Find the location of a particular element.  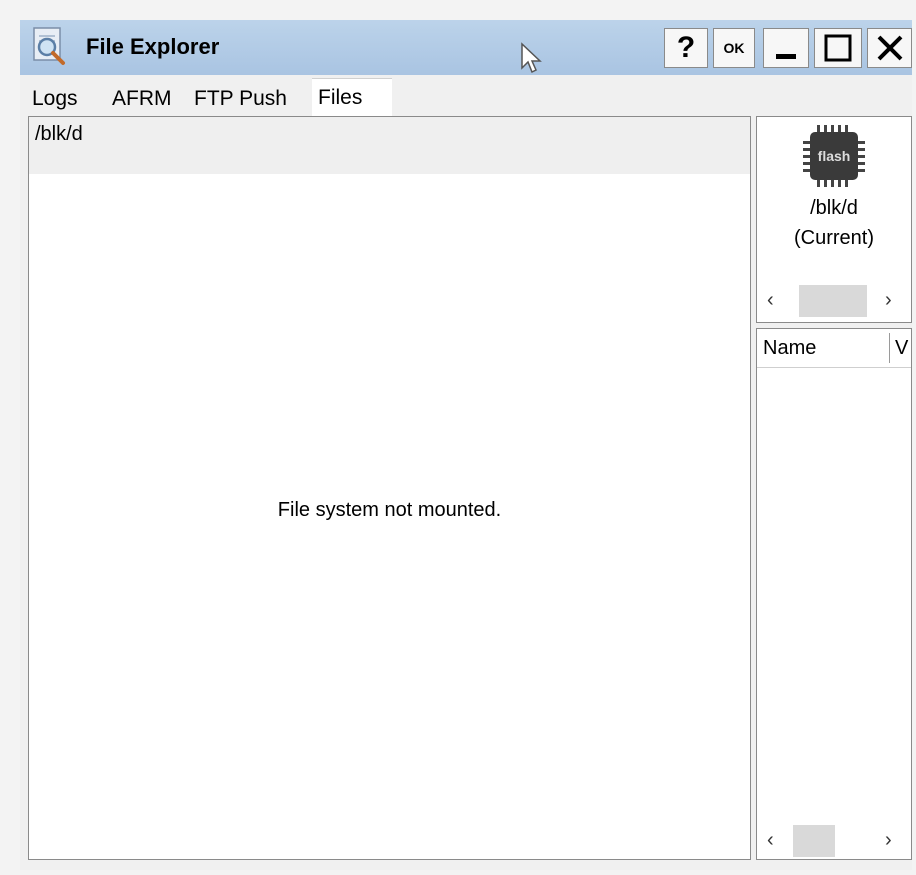

column-header: Name V is located at coordinates (834, 348).